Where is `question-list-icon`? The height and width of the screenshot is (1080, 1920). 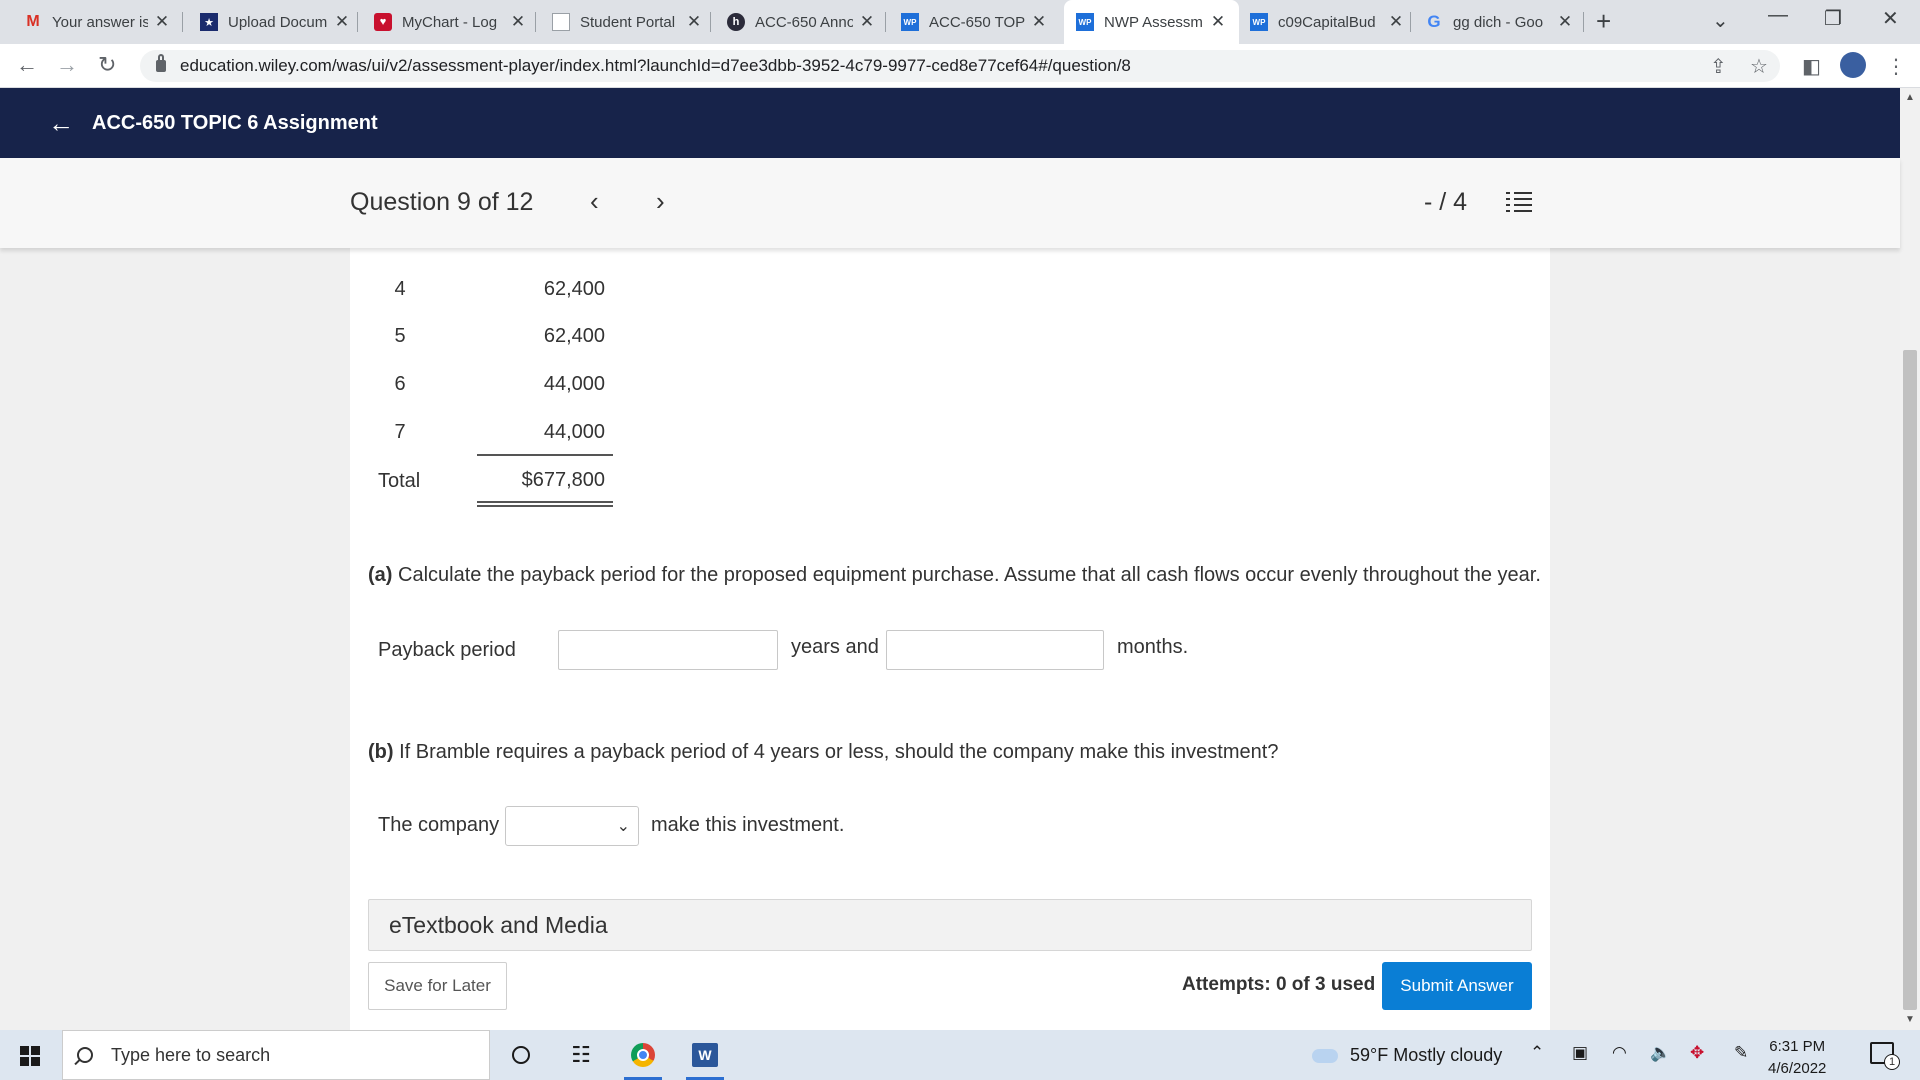 question-list-icon is located at coordinates (1519, 201).